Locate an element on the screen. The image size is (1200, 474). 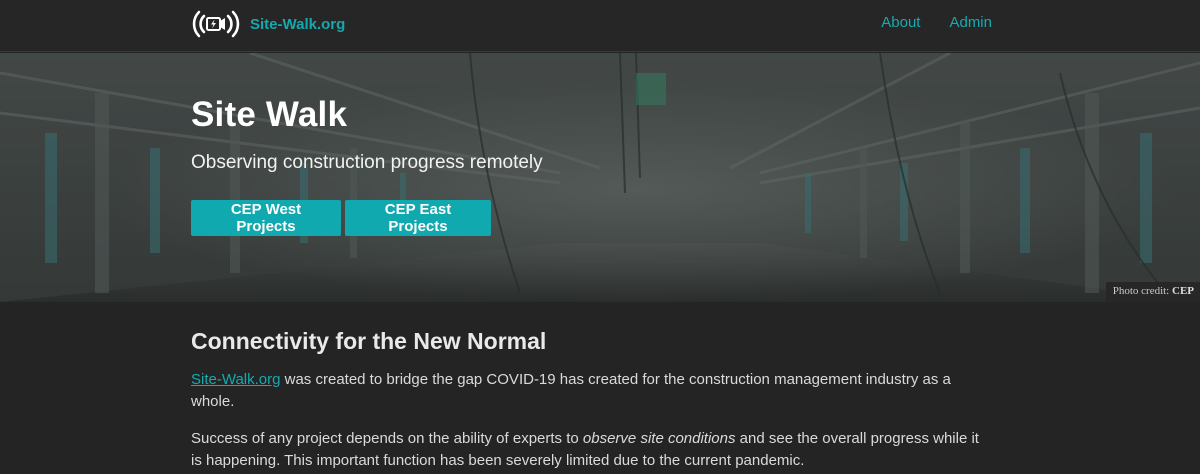
brand-link: Site-Walk.org is located at coordinates (267, 24).